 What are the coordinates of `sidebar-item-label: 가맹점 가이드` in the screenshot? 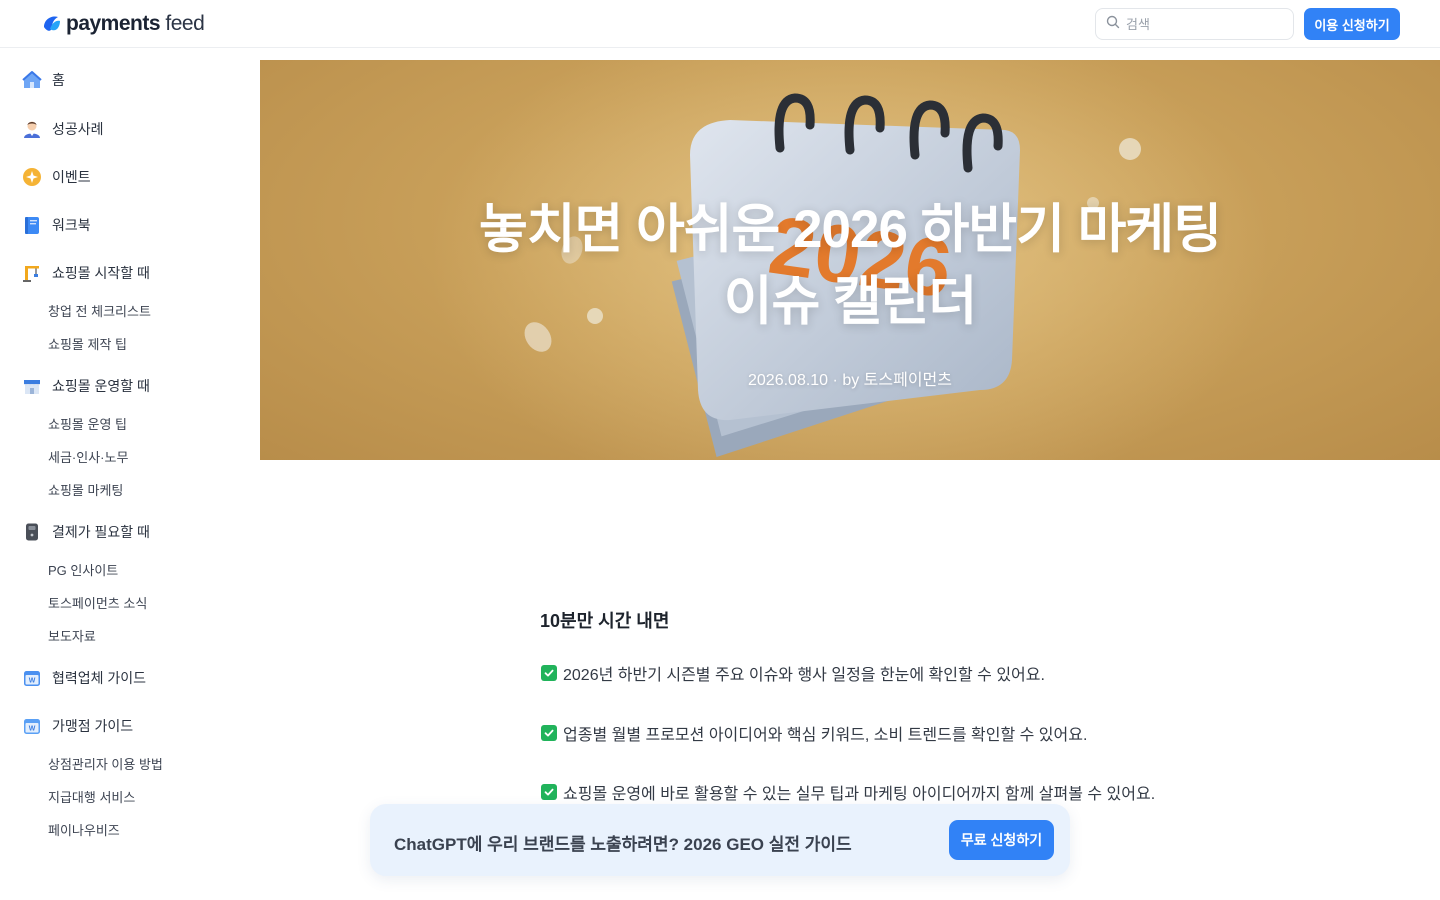 It's located at (93, 726).